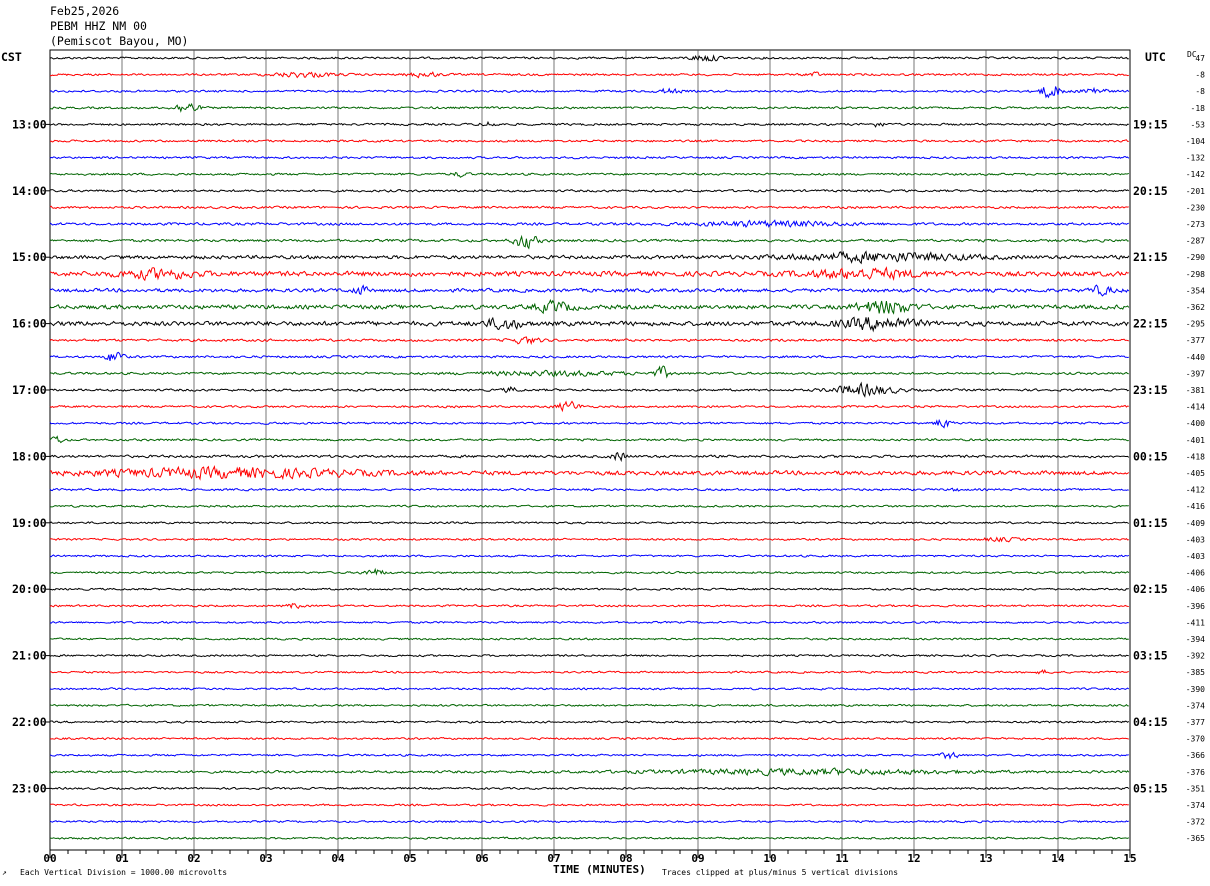  What do you see at coordinates (1195, 755) in the screenshot?
I see `dc-offset-label: -366` at bounding box center [1195, 755].